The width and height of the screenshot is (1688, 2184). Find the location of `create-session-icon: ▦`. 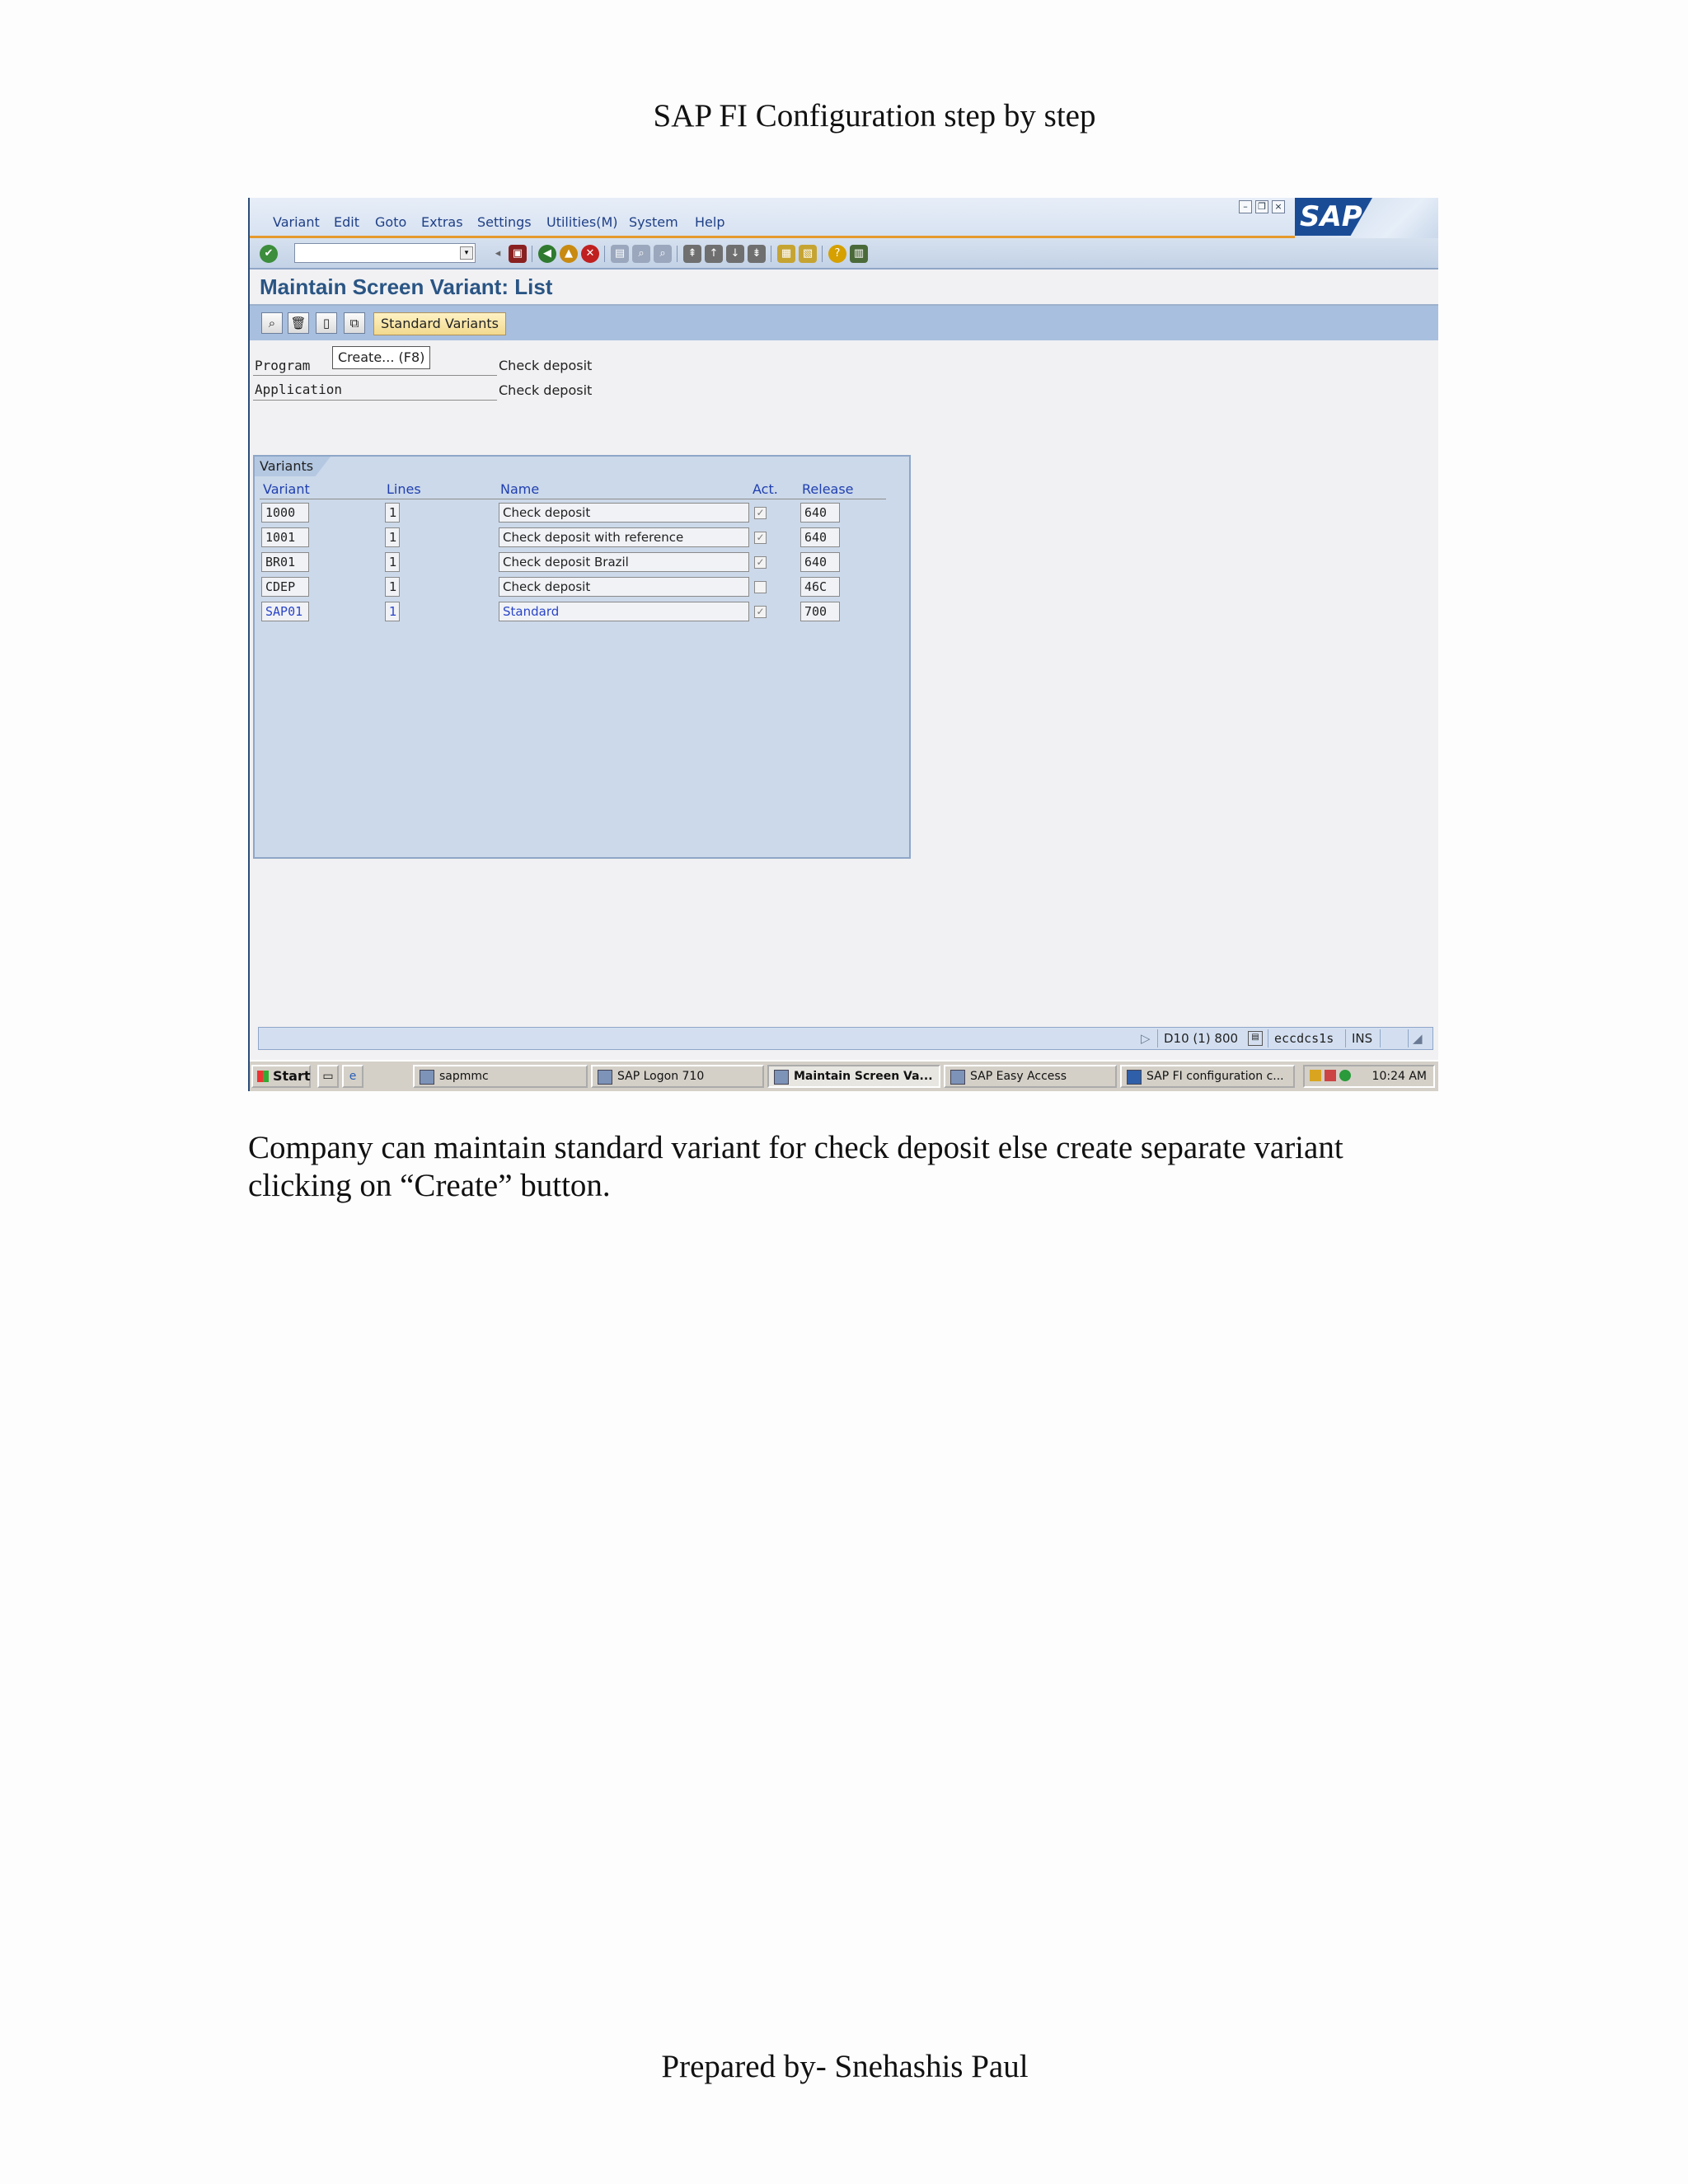

create-session-icon: ▦ is located at coordinates (786, 254).